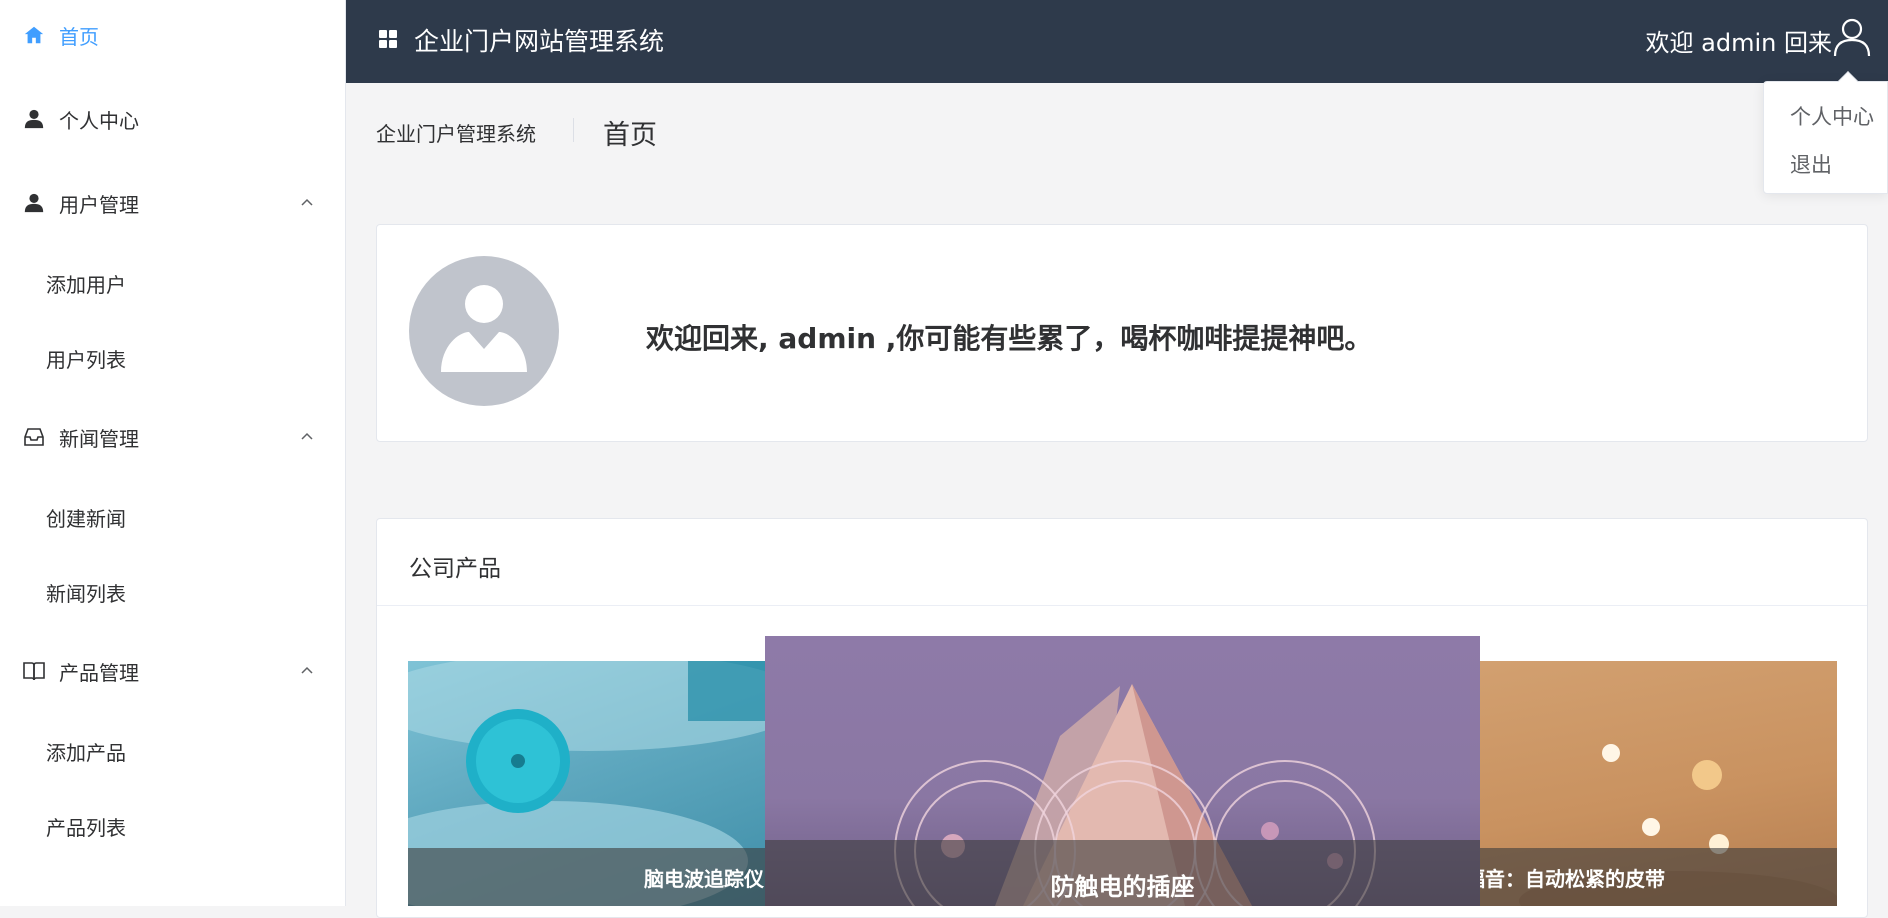 Image resolution: width=1888 pixels, height=918 pixels. What do you see at coordinates (573, 130) in the screenshot?
I see `breadcrumb-divider` at bounding box center [573, 130].